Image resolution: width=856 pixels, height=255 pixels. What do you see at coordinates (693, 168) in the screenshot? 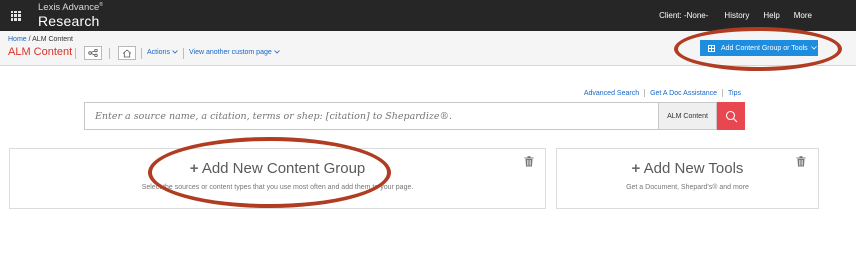
I see `add-tools-label: Add New Tools` at bounding box center [693, 168].